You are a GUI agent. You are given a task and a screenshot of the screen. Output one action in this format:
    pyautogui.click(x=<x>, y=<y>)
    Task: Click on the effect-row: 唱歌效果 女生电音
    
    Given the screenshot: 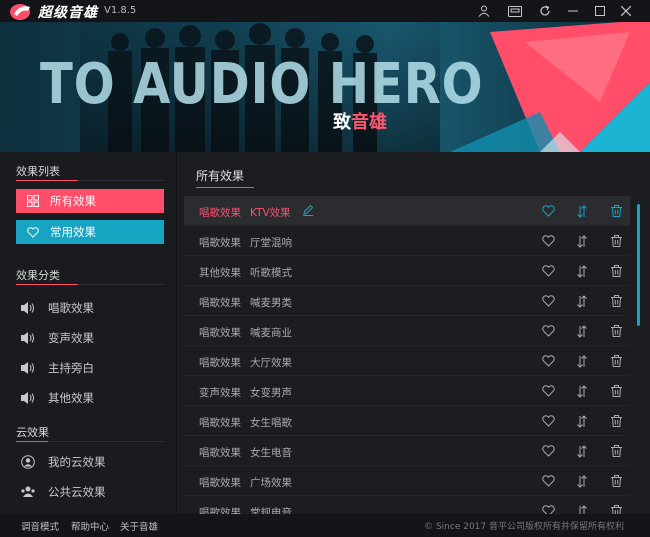 What is the action you would take?
    pyautogui.click(x=407, y=451)
    